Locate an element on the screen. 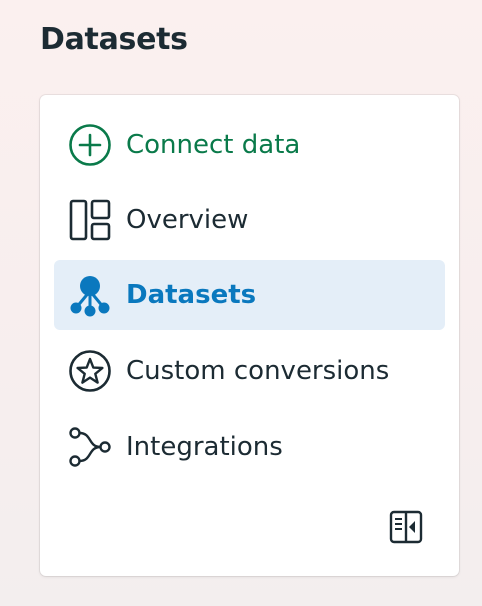 This screenshot has width=482, height=606. collapse-panel-icon is located at coordinates (406, 529).